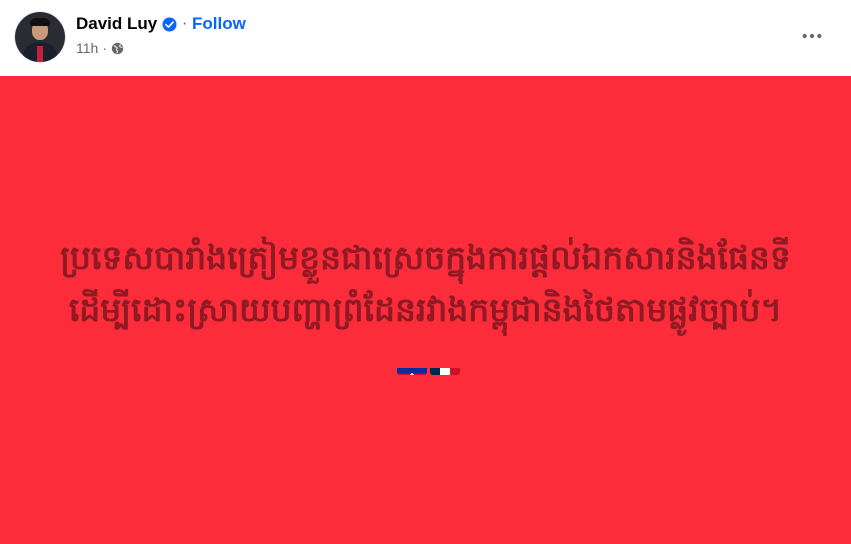  I want to click on france-flag-icon, so click(445, 364).